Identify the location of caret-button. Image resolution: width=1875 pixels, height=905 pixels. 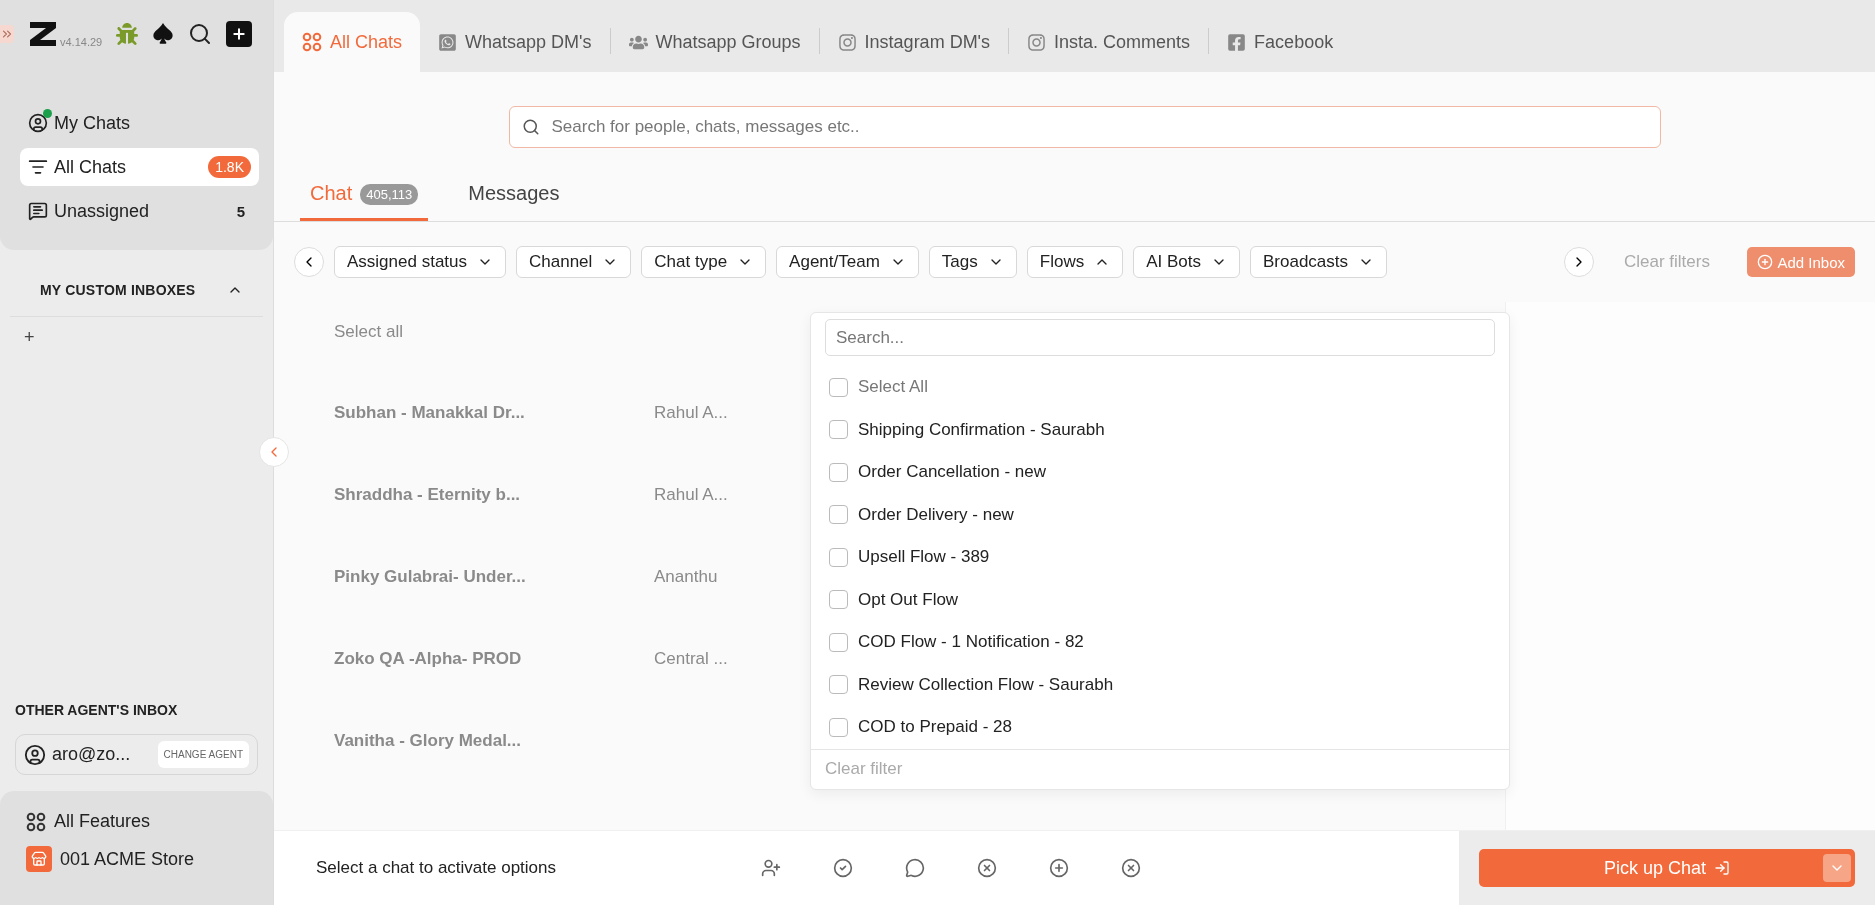
(1837, 868).